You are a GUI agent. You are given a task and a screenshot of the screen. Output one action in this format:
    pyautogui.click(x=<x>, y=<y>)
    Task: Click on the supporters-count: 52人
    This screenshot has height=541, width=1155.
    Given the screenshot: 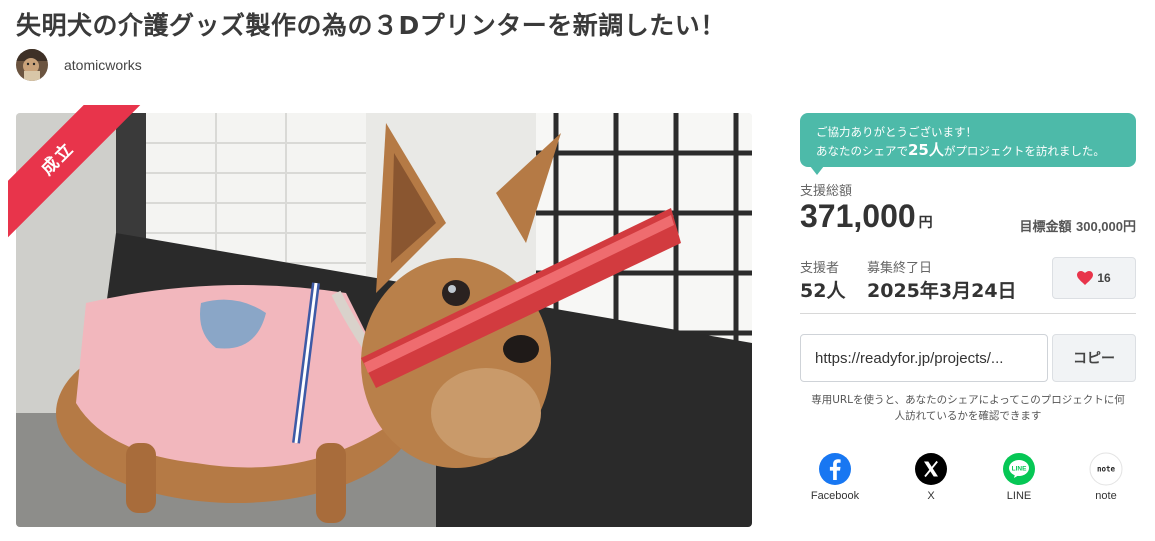 What is the action you would take?
    pyautogui.click(x=823, y=291)
    